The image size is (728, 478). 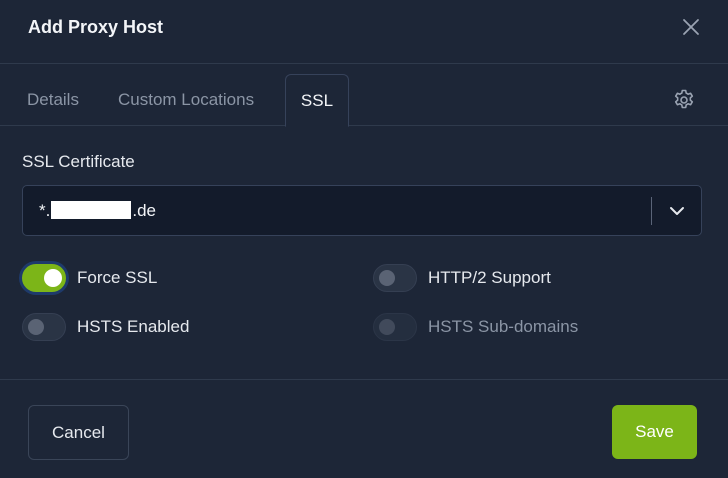 What do you see at coordinates (53, 100) in the screenshot?
I see `tab-details: Details` at bounding box center [53, 100].